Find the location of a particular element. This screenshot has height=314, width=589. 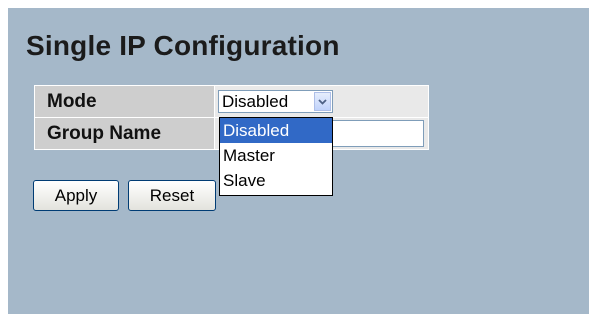

mode-cell: Disabled is located at coordinates (321, 101).